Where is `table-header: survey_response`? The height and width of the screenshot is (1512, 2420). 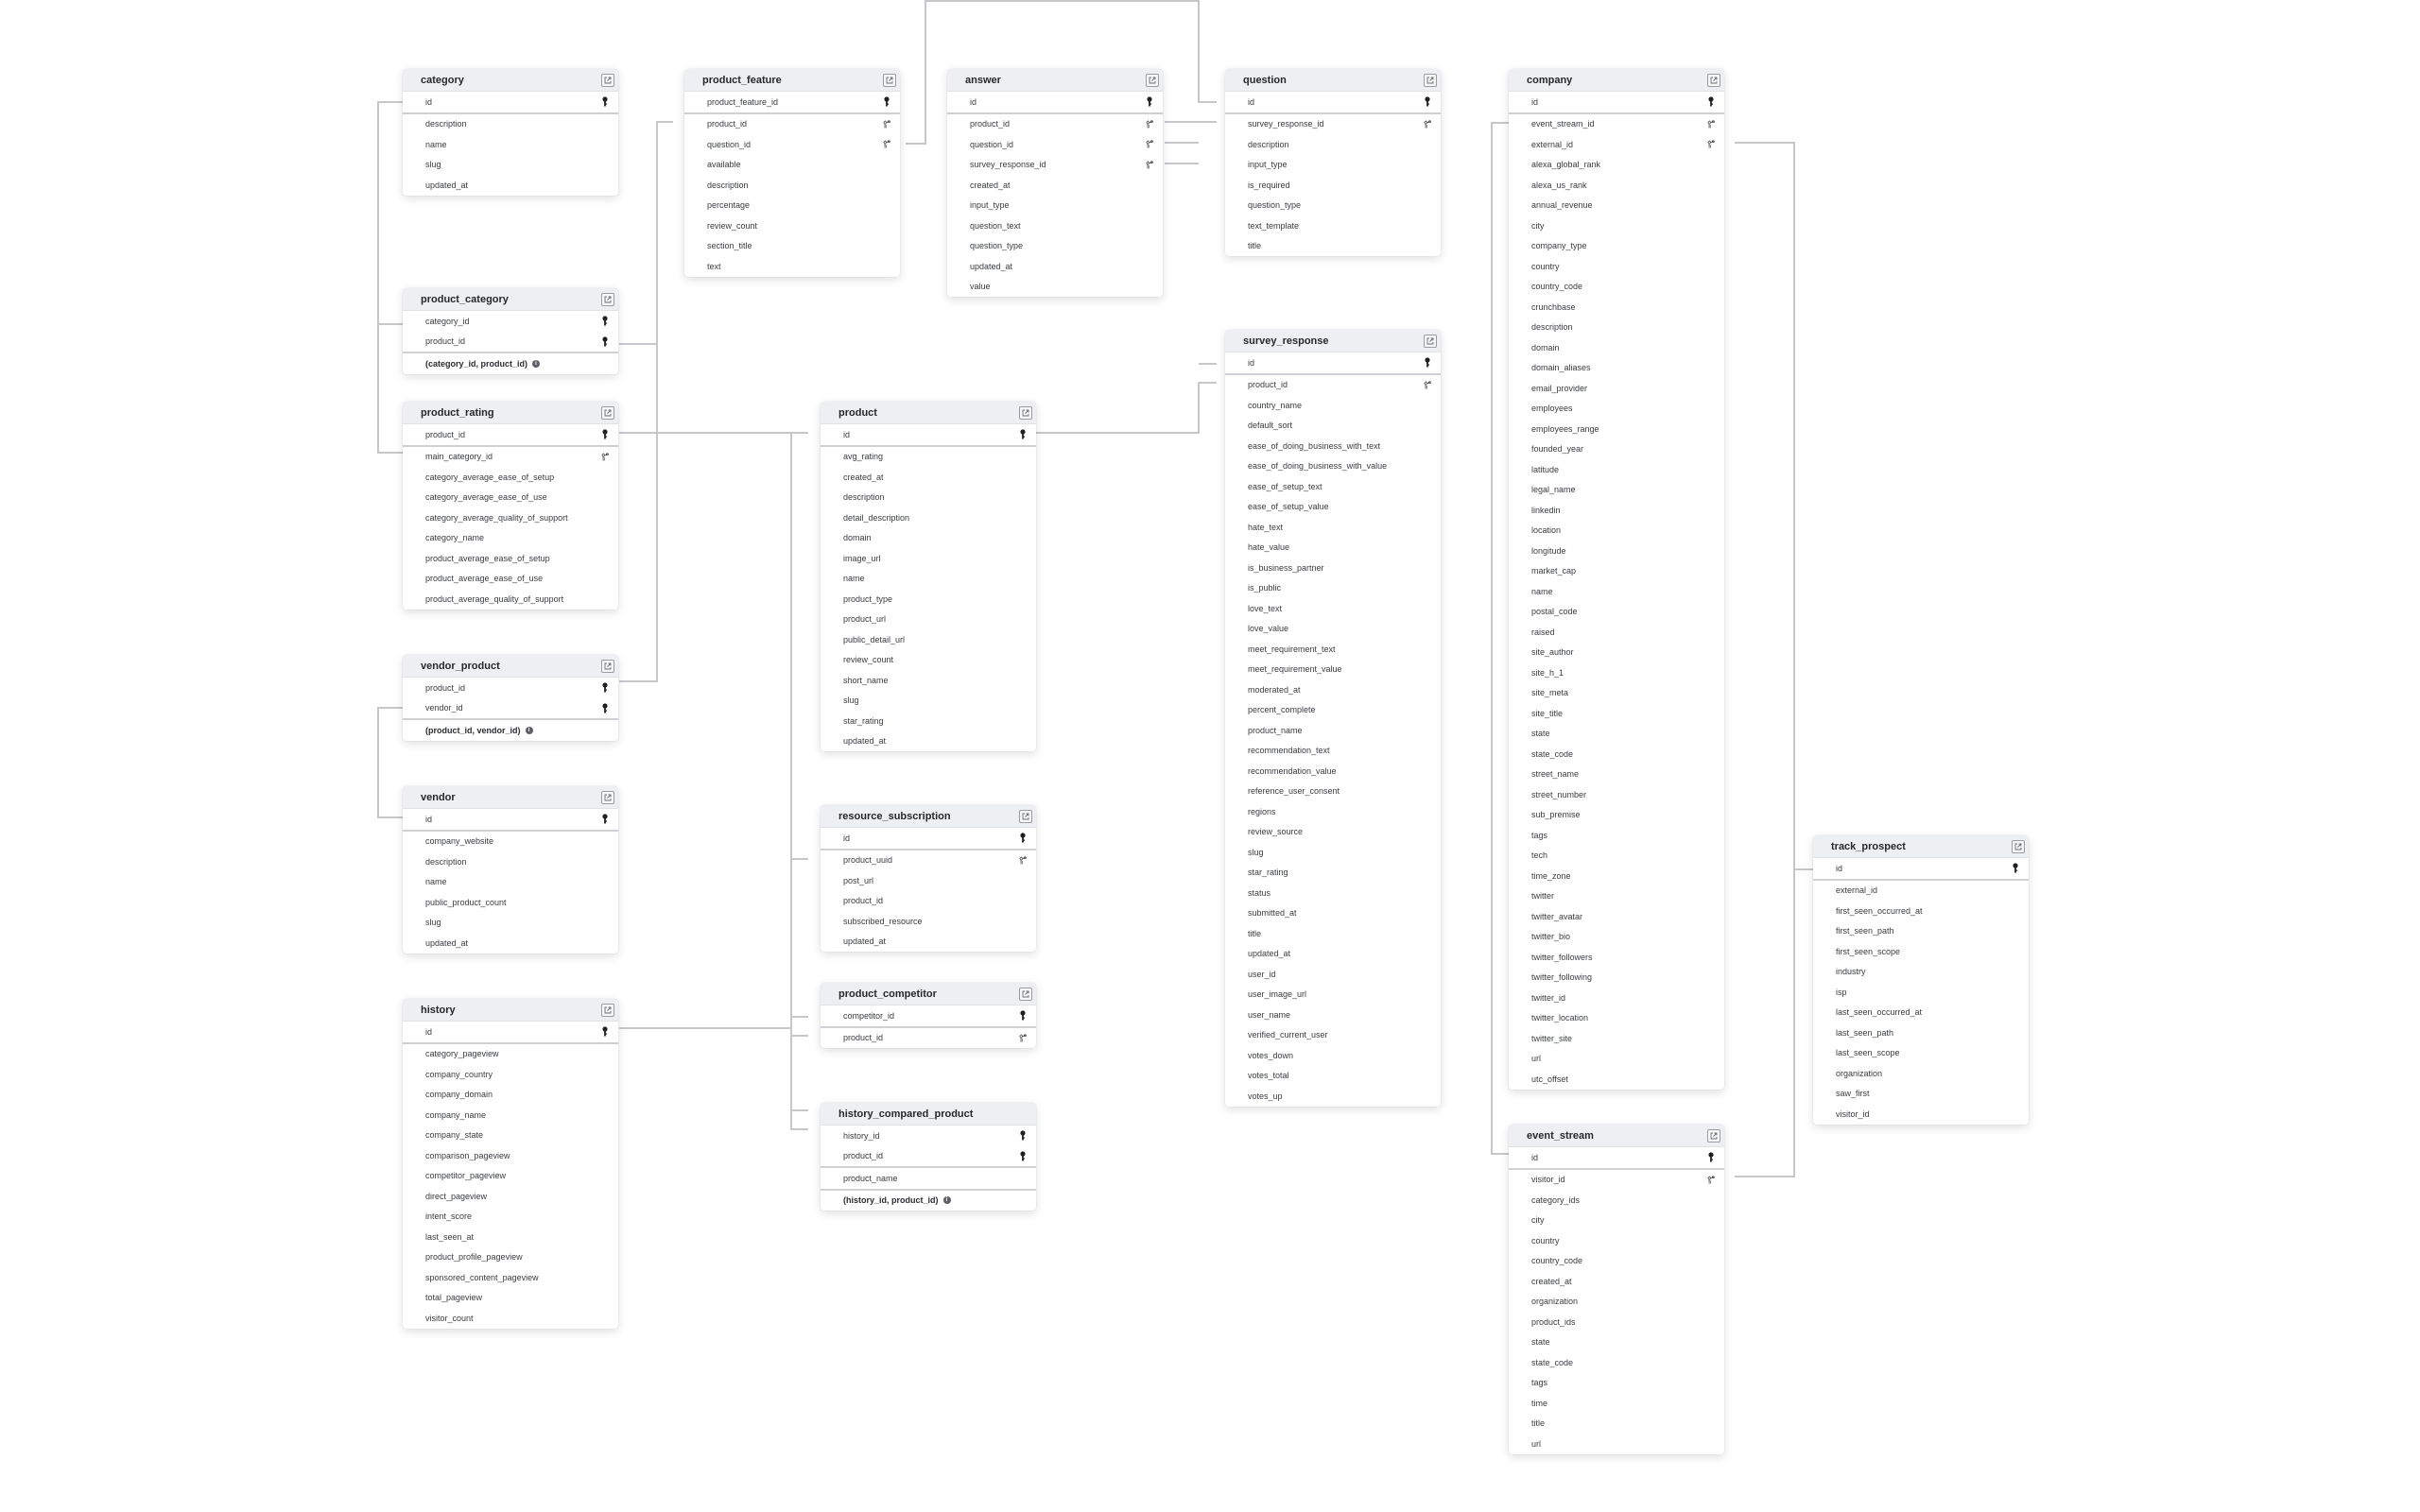
table-header: survey_response is located at coordinates (1333, 341).